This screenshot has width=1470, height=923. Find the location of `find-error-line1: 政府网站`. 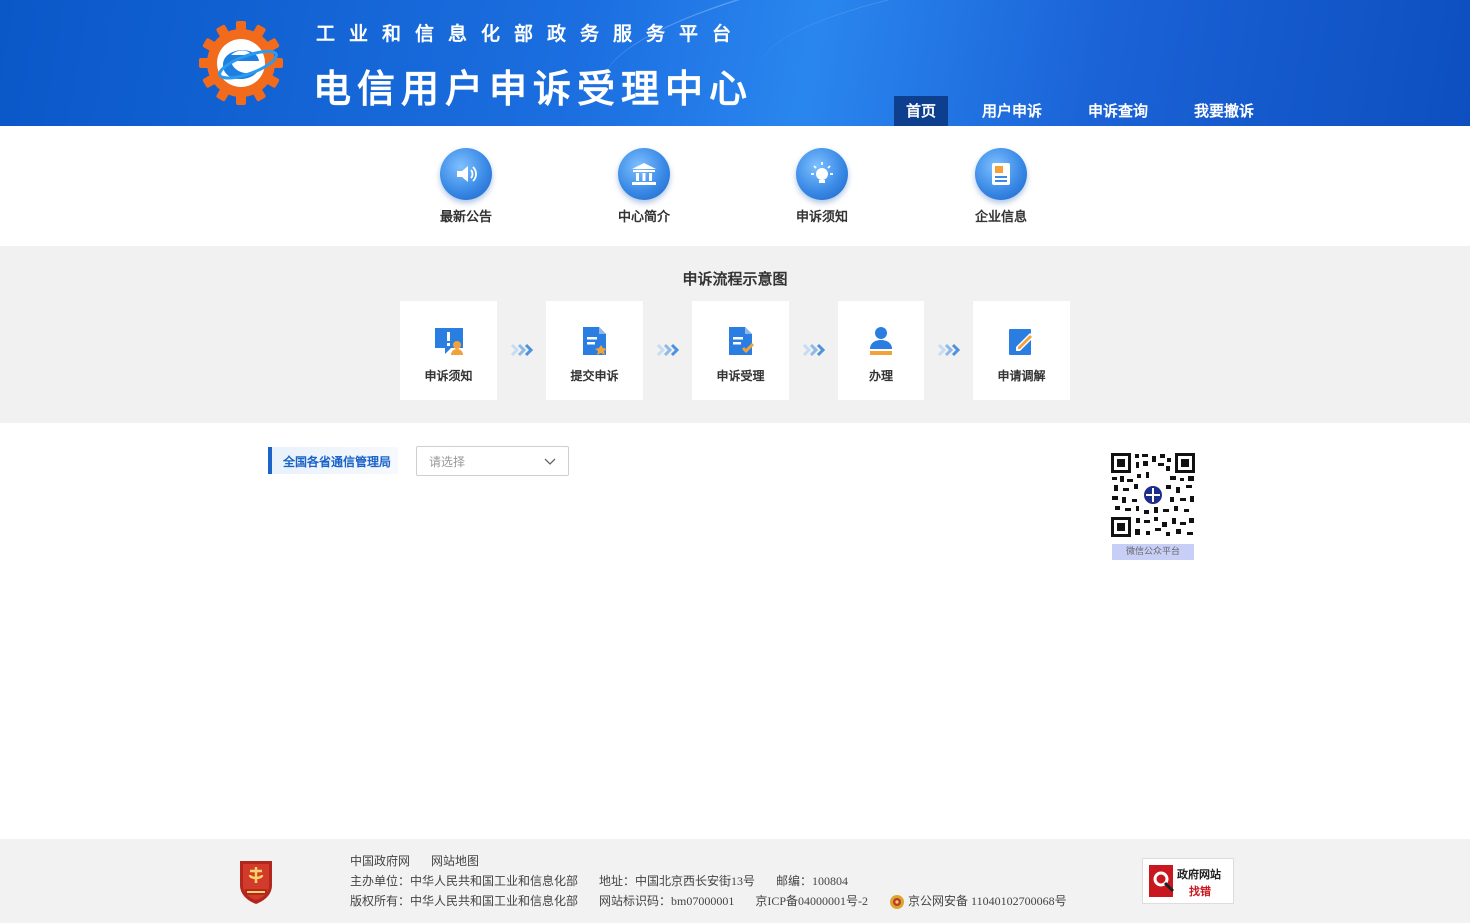

find-error-line1: 政府网站 is located at coordinates (1199, 874).